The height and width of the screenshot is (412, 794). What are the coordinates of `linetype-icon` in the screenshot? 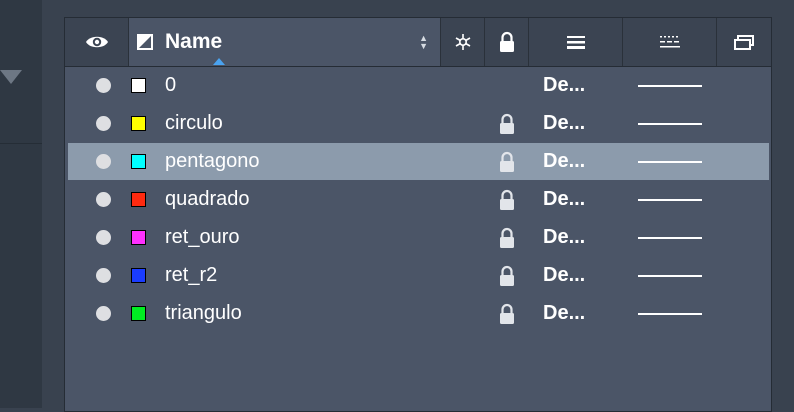 It's located at (669, 42).